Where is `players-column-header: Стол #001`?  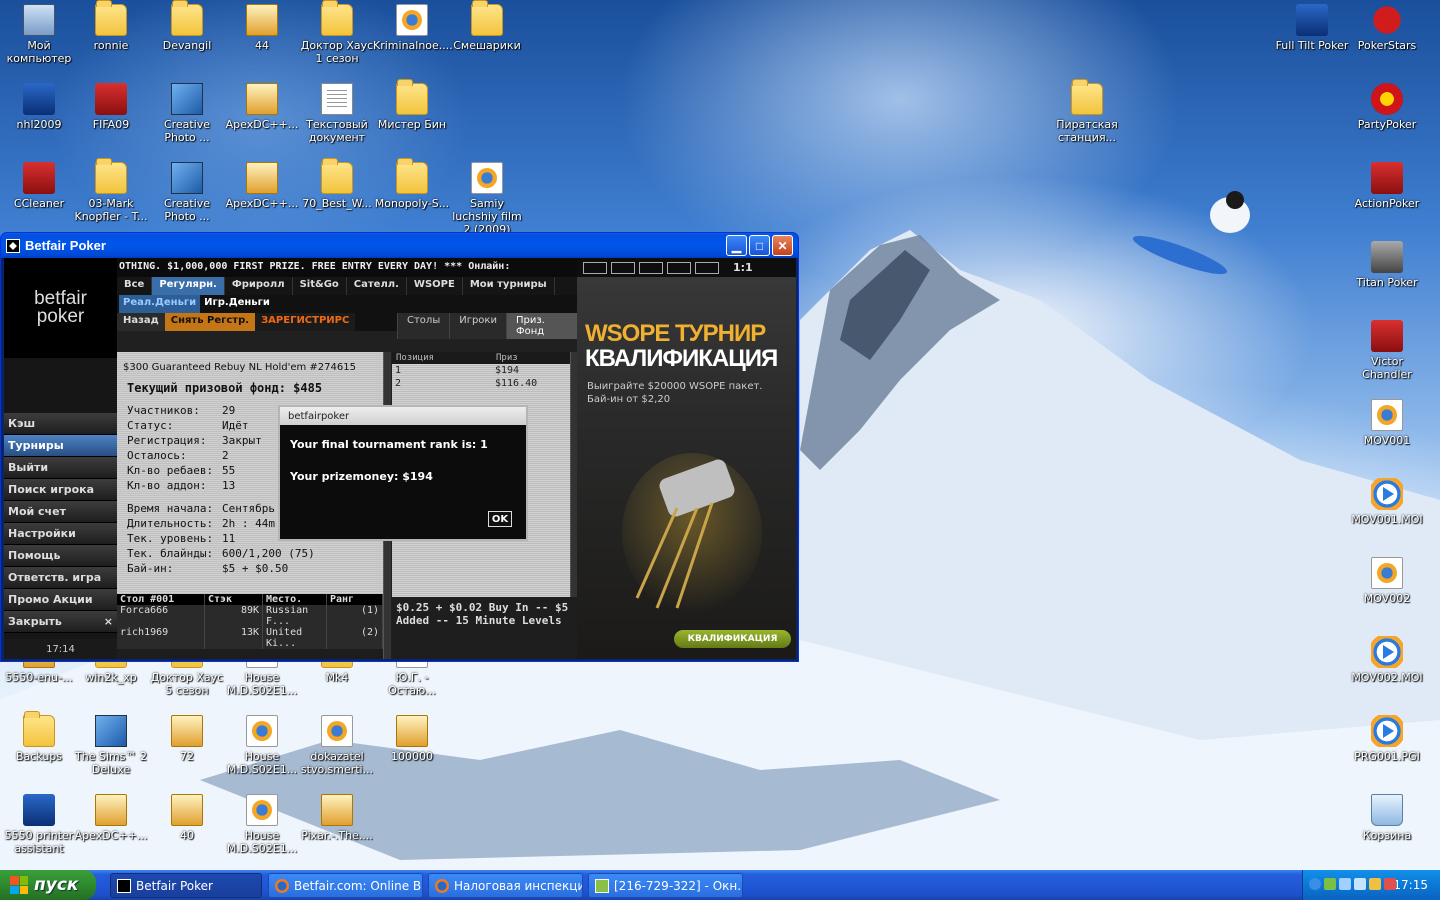
players-column-header: Стол #001 is located at coordinates (161, 599).